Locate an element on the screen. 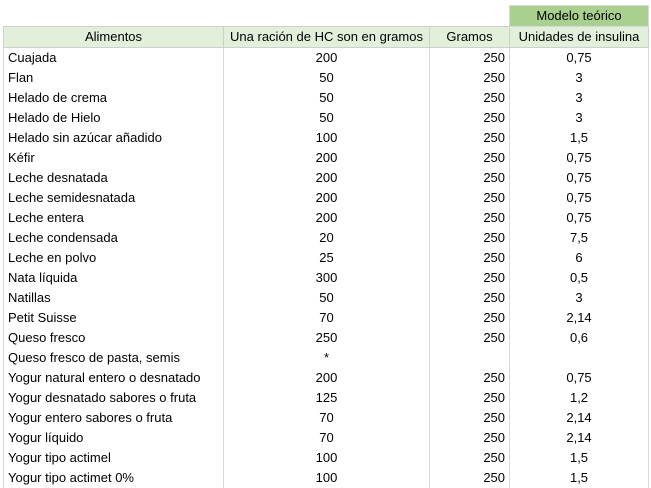  table-row: Leche condensada202507,5 is located at coordinates (326, 238).